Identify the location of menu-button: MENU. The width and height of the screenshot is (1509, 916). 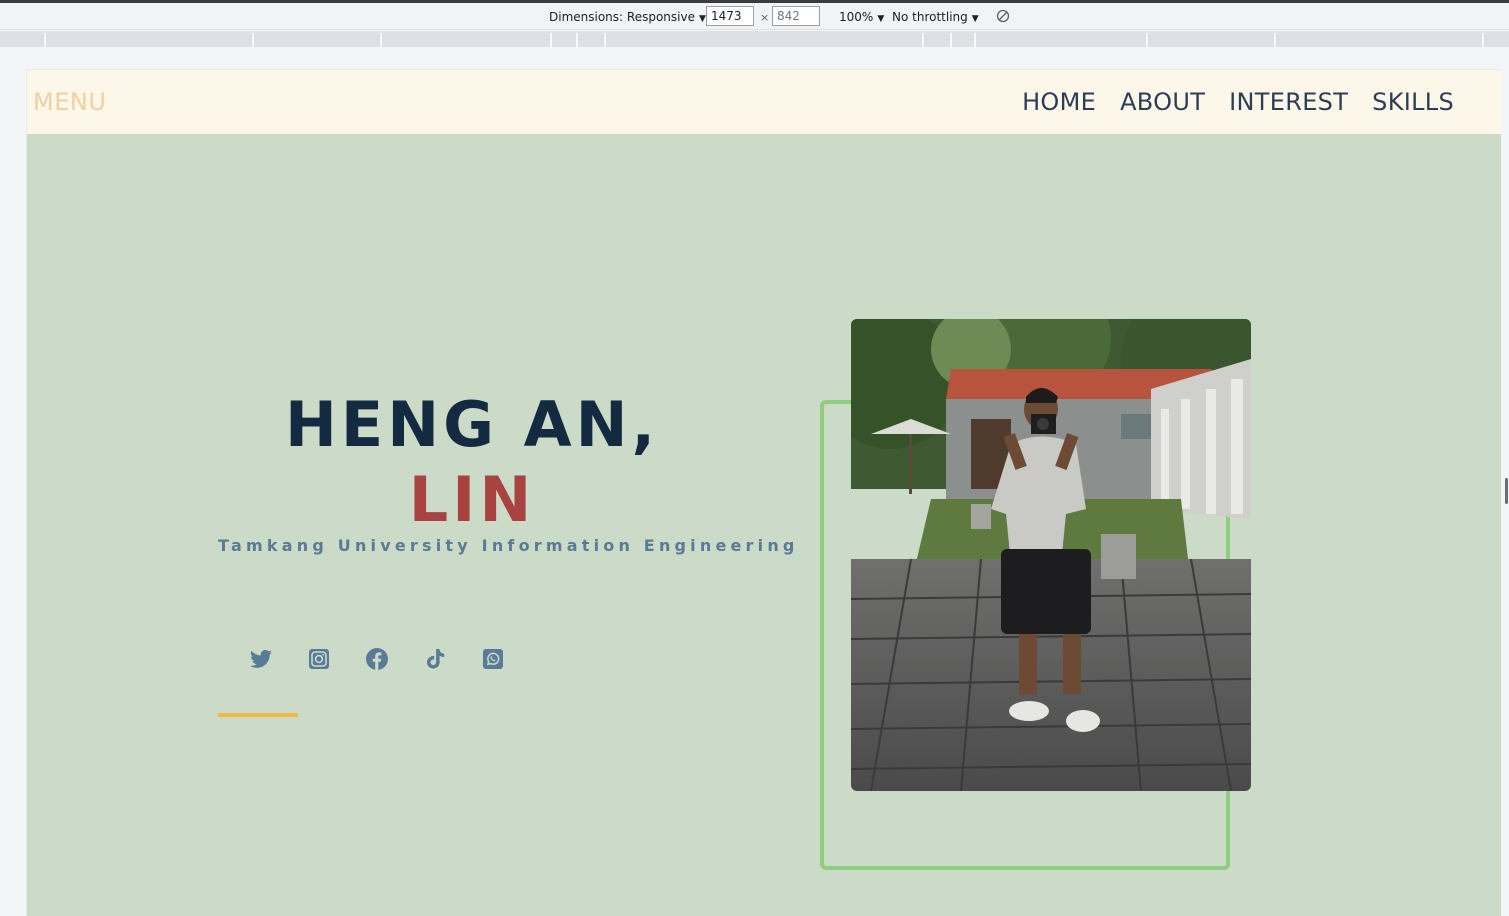
(69, 102).